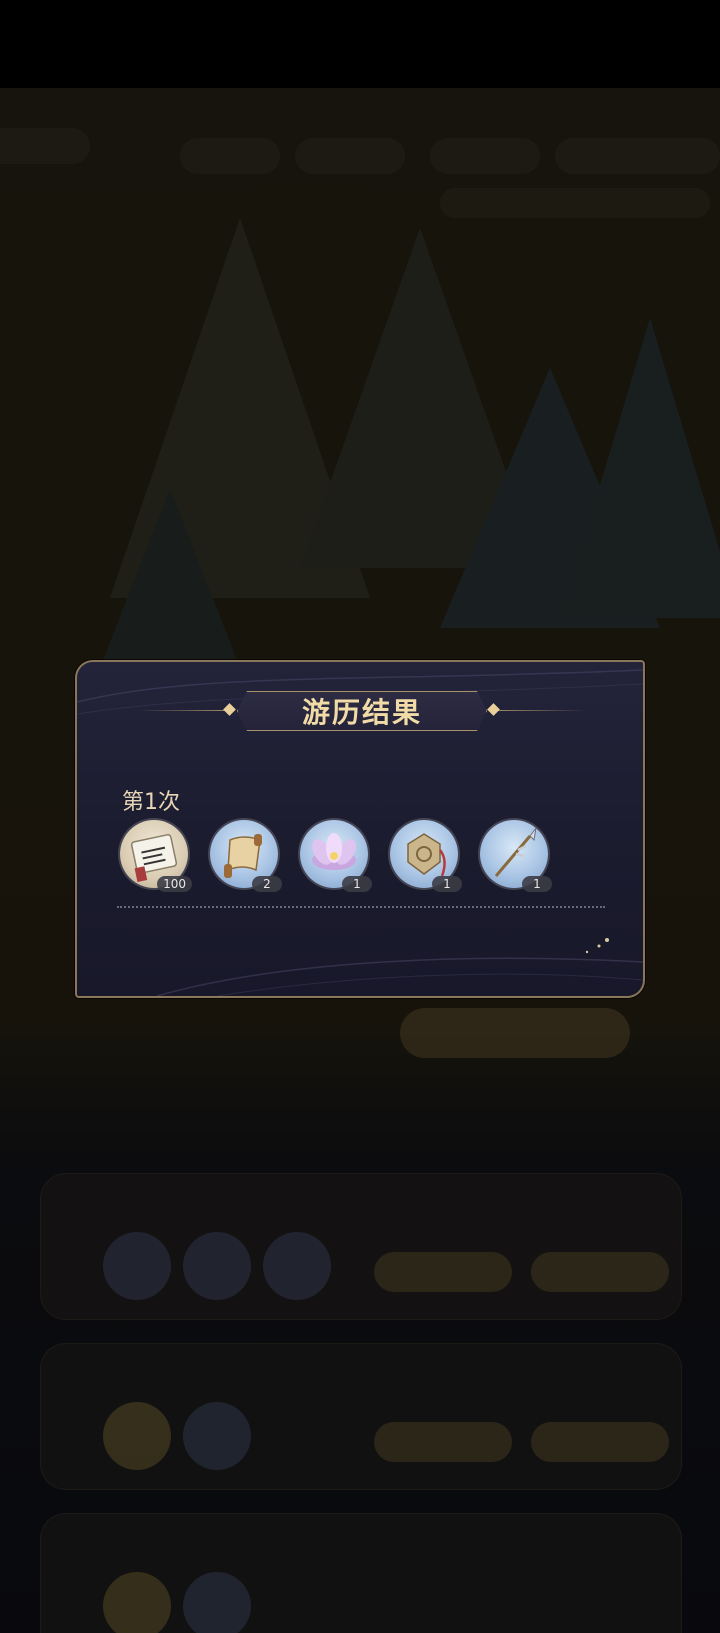 This screenshot has width=720, height=1633. Describe the element at coordinates (360, 44) in the screenshot. I see `status-bar` at that location.